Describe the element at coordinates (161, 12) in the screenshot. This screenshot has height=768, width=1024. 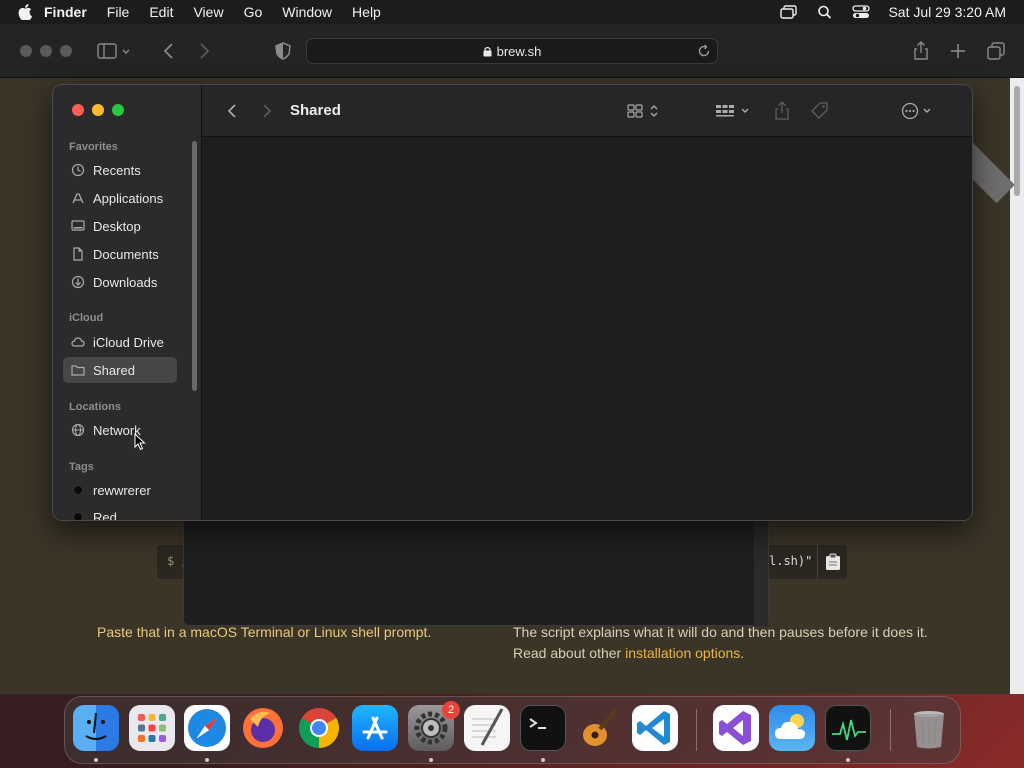
I see `menu-edit: Edit` at that location.